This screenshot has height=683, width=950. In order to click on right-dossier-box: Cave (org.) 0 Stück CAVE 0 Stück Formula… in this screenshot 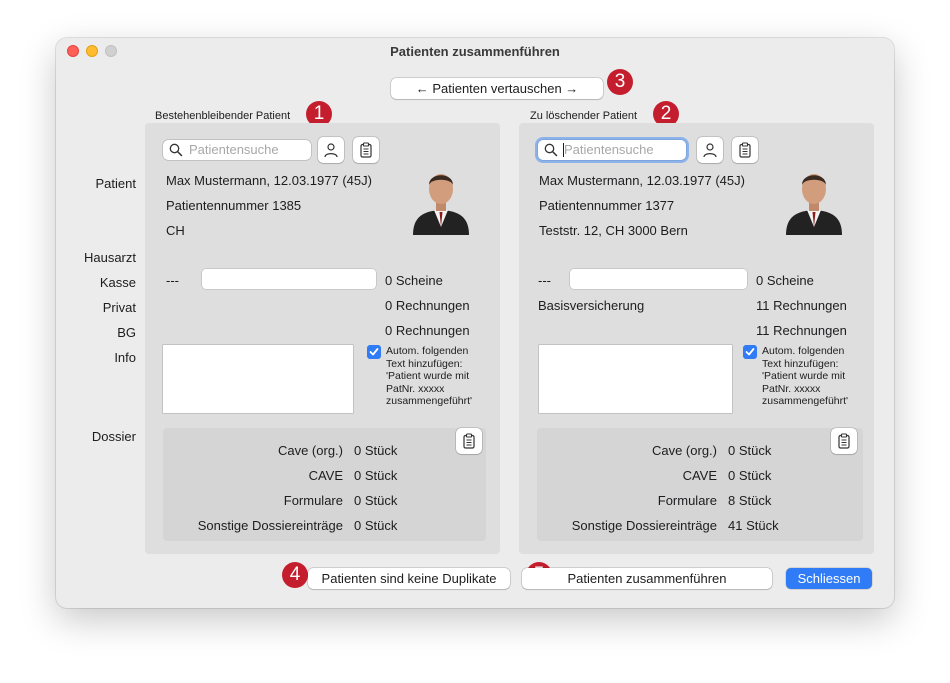, I will do `click(700, 484)`.